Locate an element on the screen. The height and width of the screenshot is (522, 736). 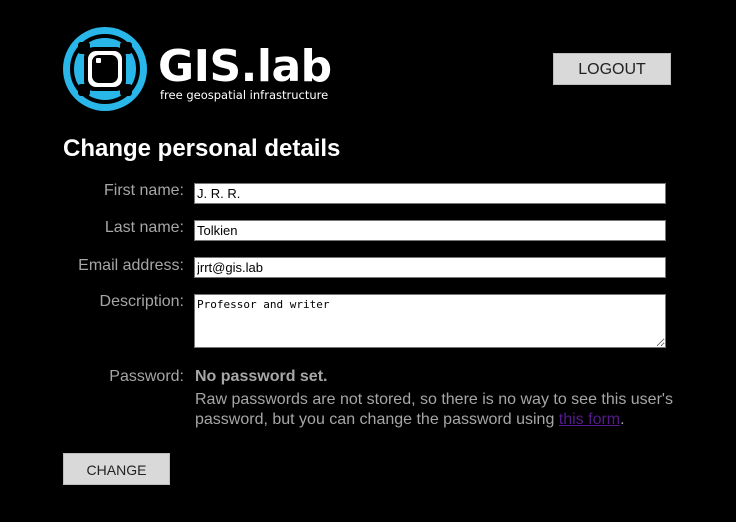
page-title: Change personal details is located at coordinates (202, 148).